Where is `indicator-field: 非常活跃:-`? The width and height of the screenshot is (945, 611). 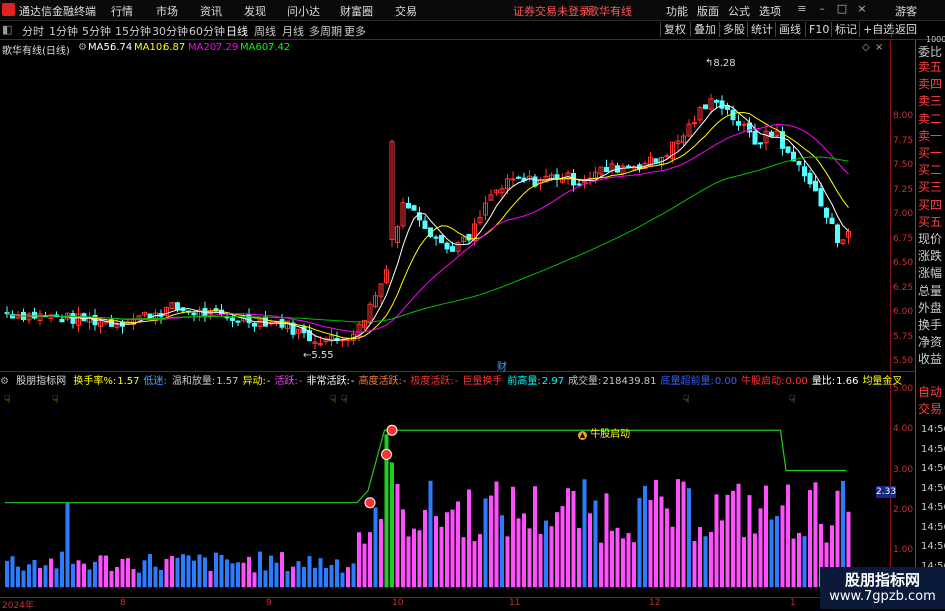 indicator-field: 非常活跃:- is located at coordinates (330, 381).